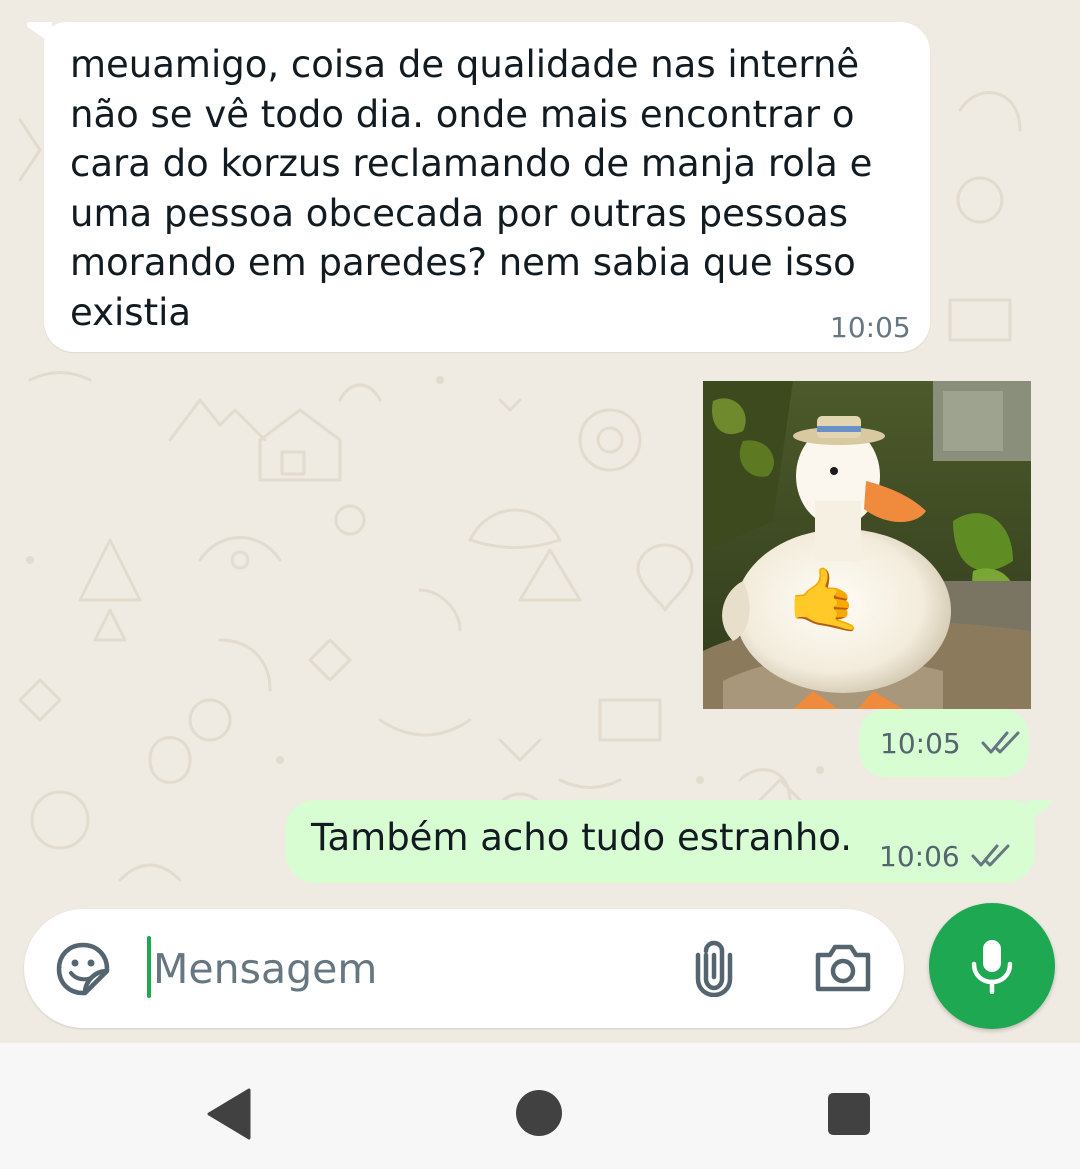  I want to click on back-triangle-icon, so click(228, 1114).